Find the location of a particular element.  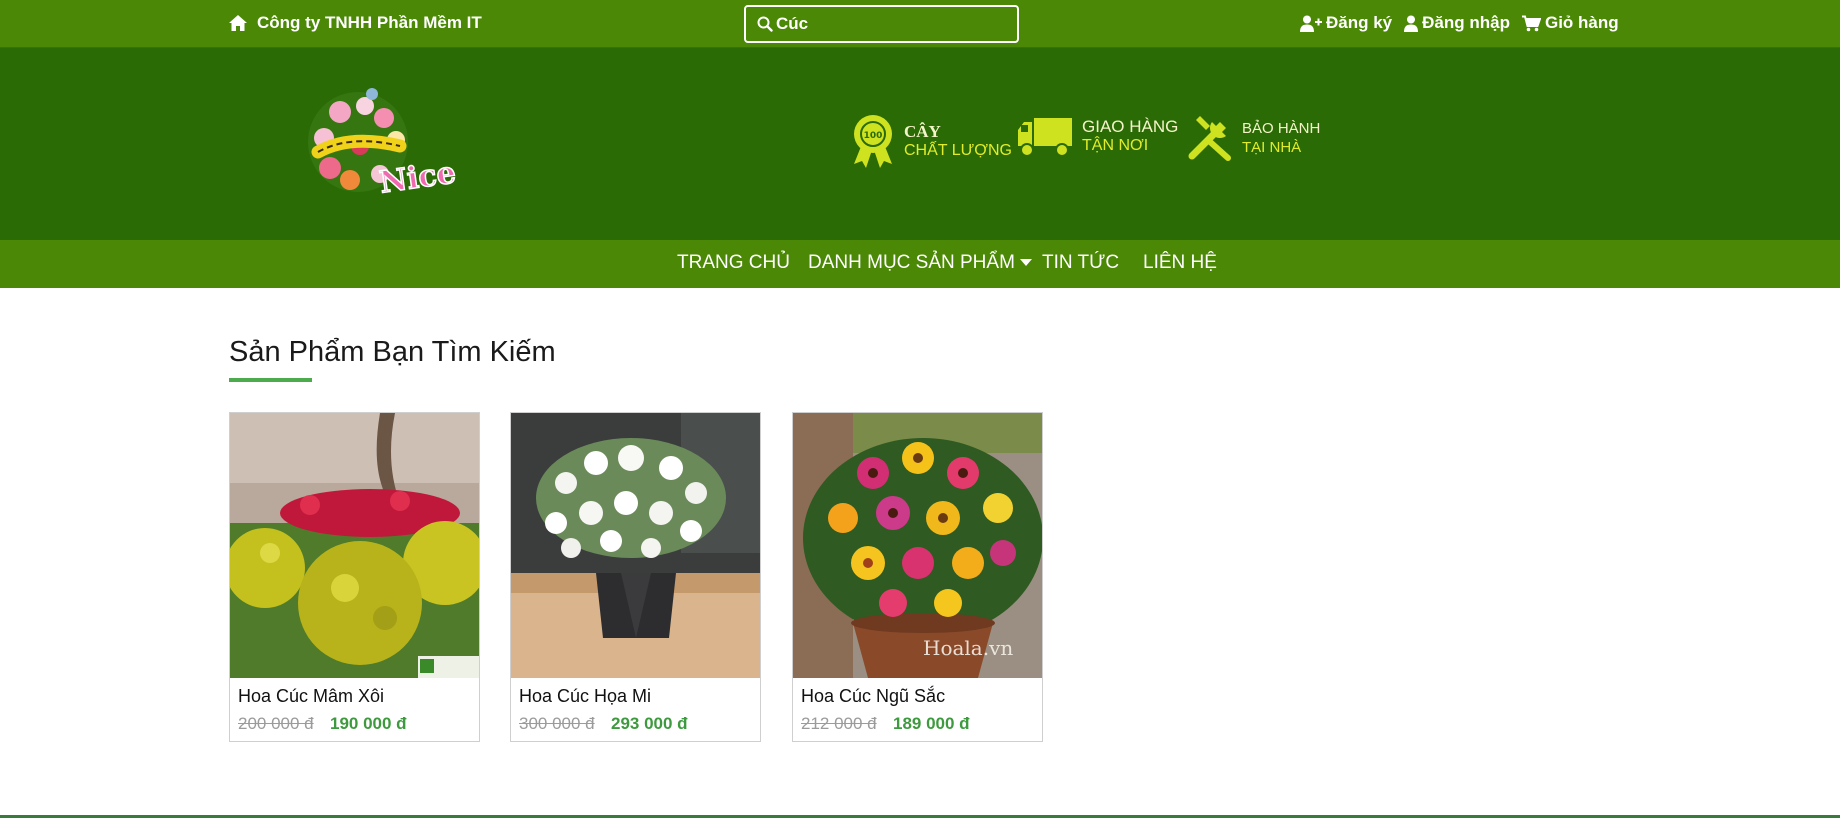

feature-warranty: BẢO HÀNH TẠI NHÀ is located at coordinates (1253, 138).